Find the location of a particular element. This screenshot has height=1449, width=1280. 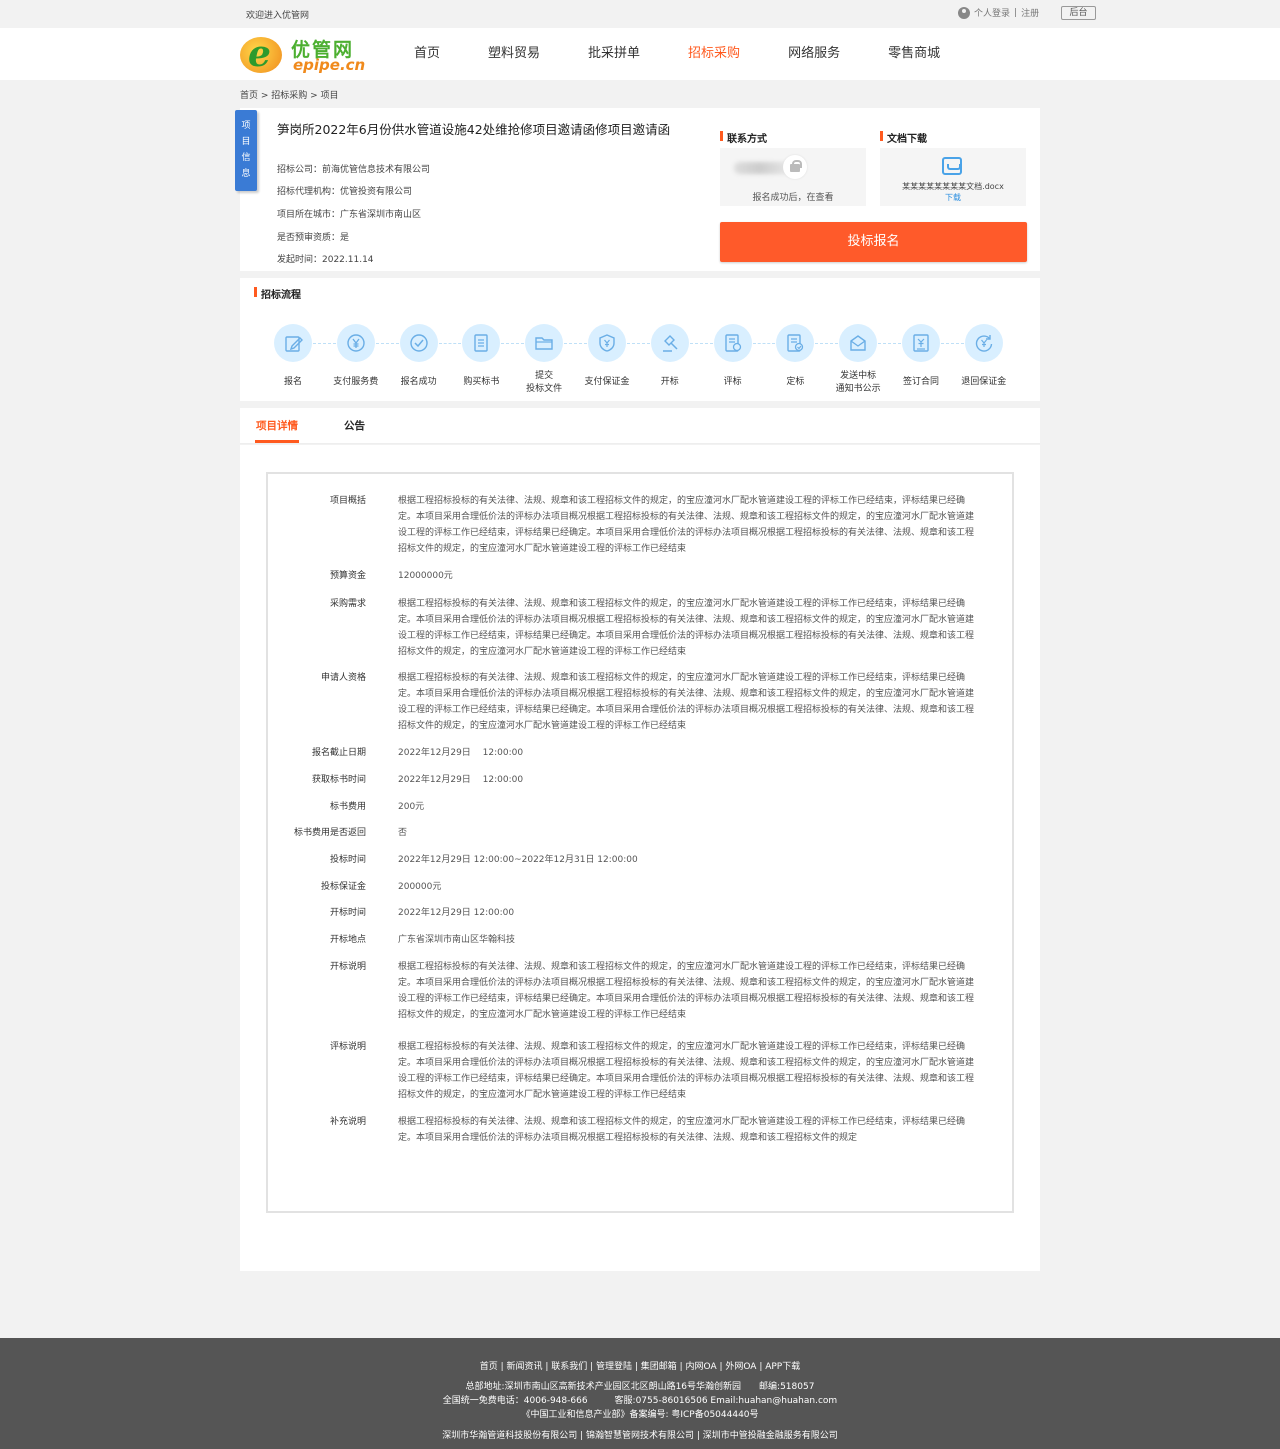

process-step: 退回保证金 is located at coordinates (984, 356).